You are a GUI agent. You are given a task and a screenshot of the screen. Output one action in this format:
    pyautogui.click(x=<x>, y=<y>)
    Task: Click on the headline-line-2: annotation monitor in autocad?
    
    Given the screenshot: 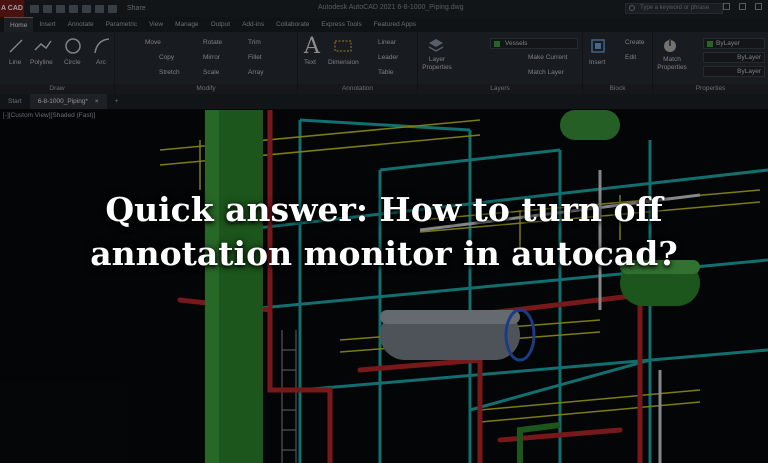 What is the action you would take?
    pyautogui.click(x=384, y=253)
    